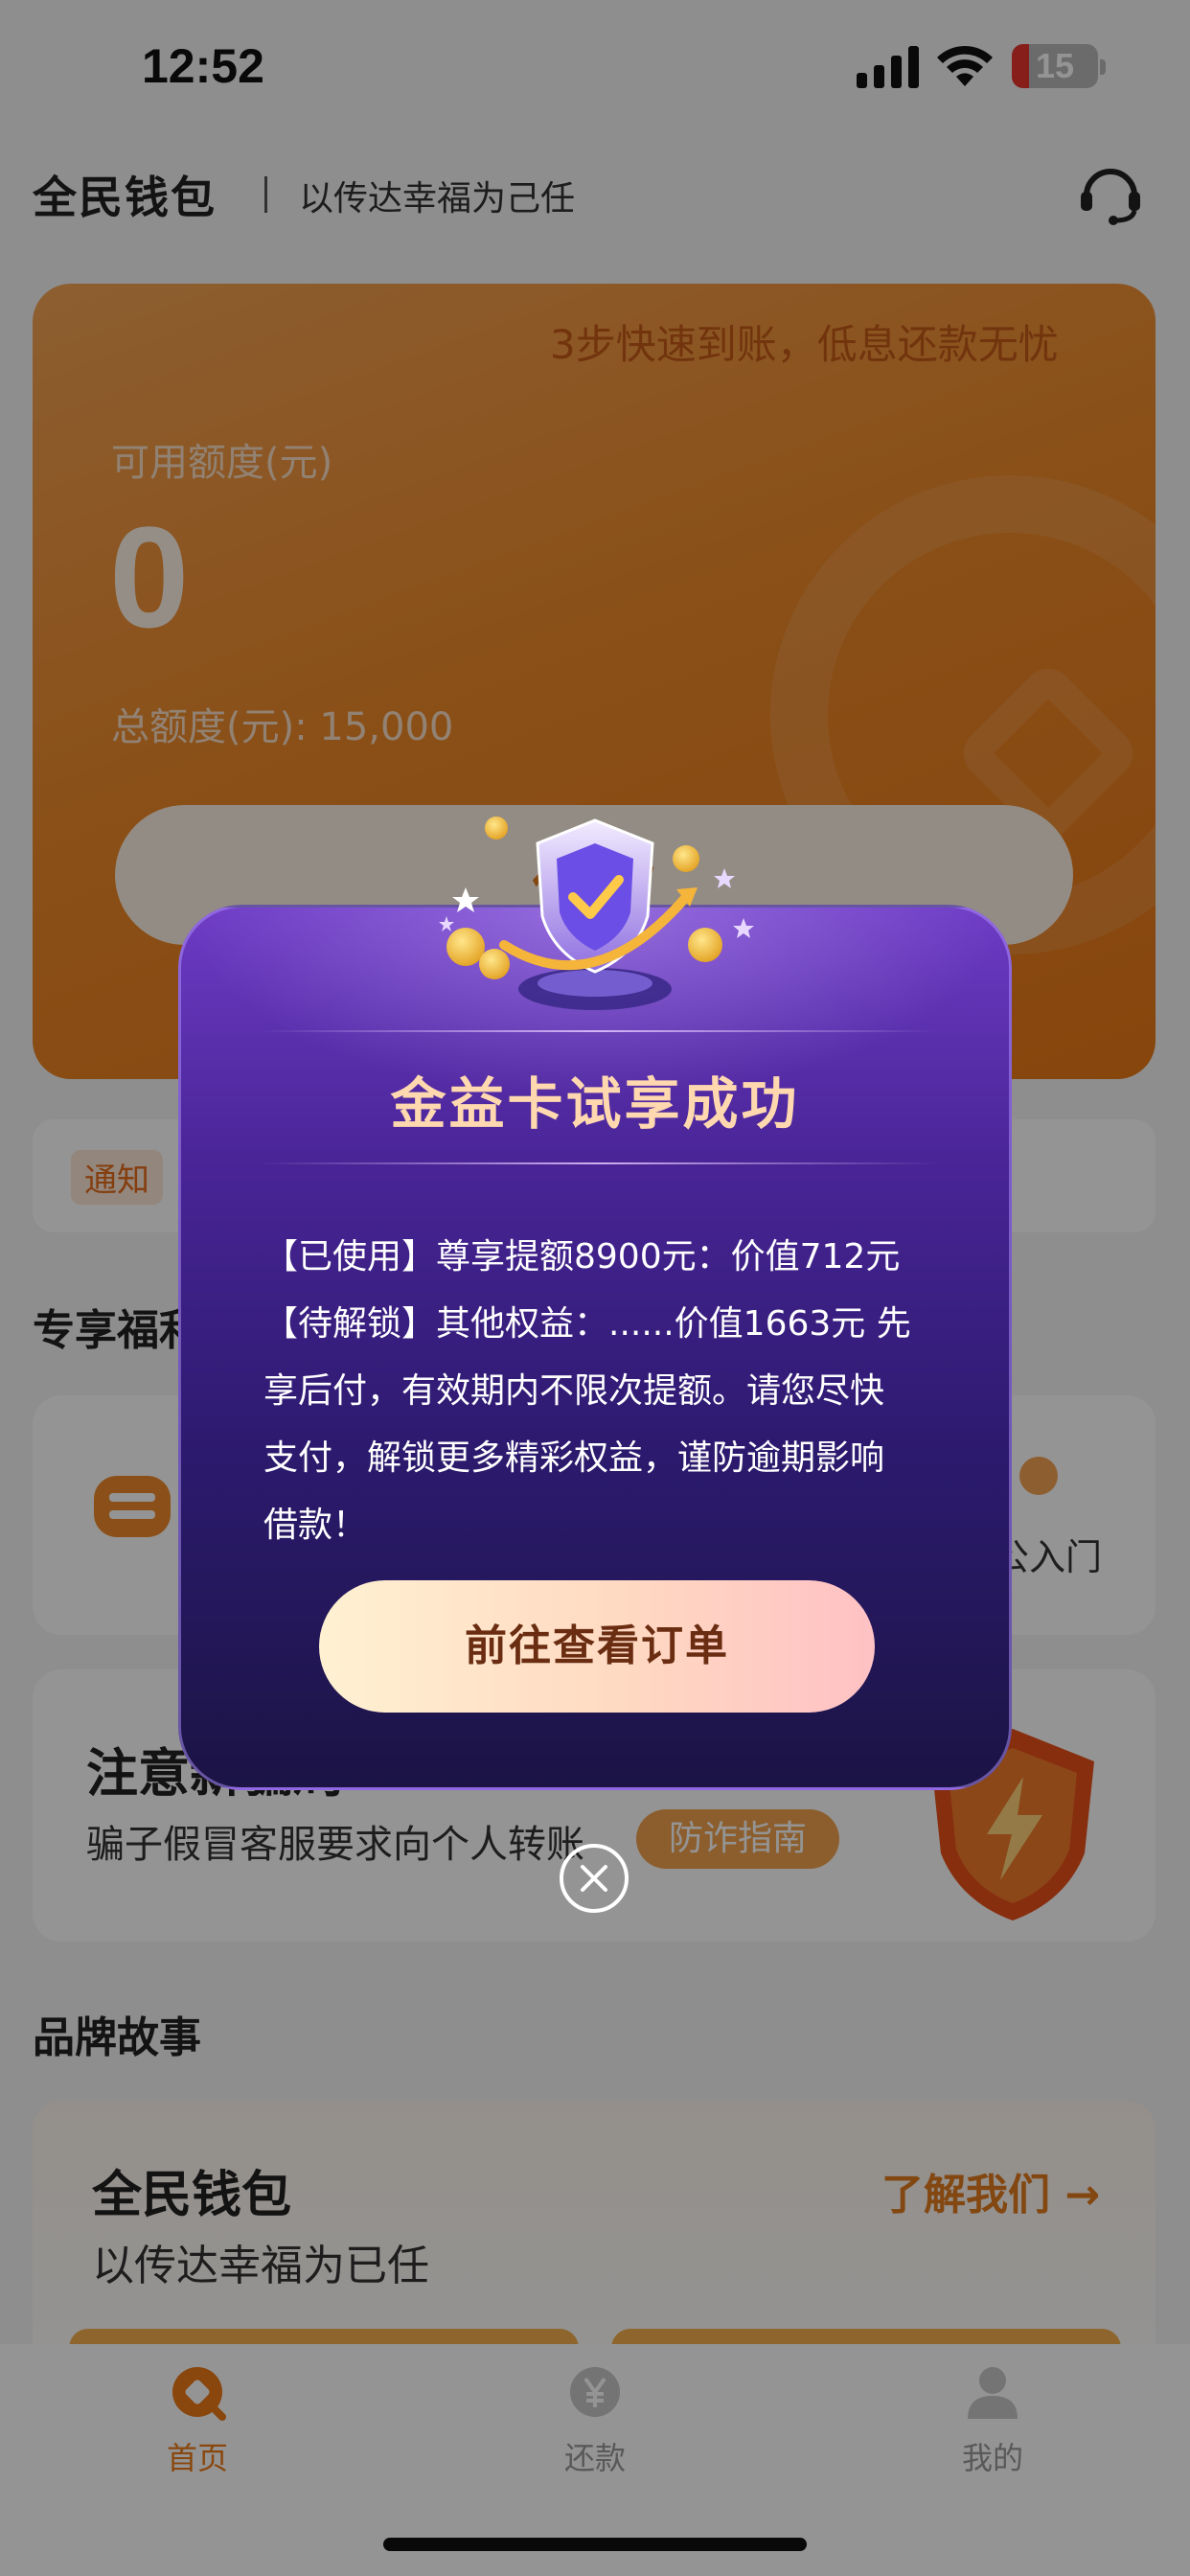 The image size is (1190, 2576). I want to click on view-order-button: 前往查看订单, so click(597, 1646).